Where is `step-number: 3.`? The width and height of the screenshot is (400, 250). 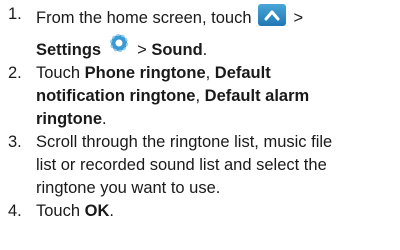 step-number: 3. is located at coordinates (15, 142).